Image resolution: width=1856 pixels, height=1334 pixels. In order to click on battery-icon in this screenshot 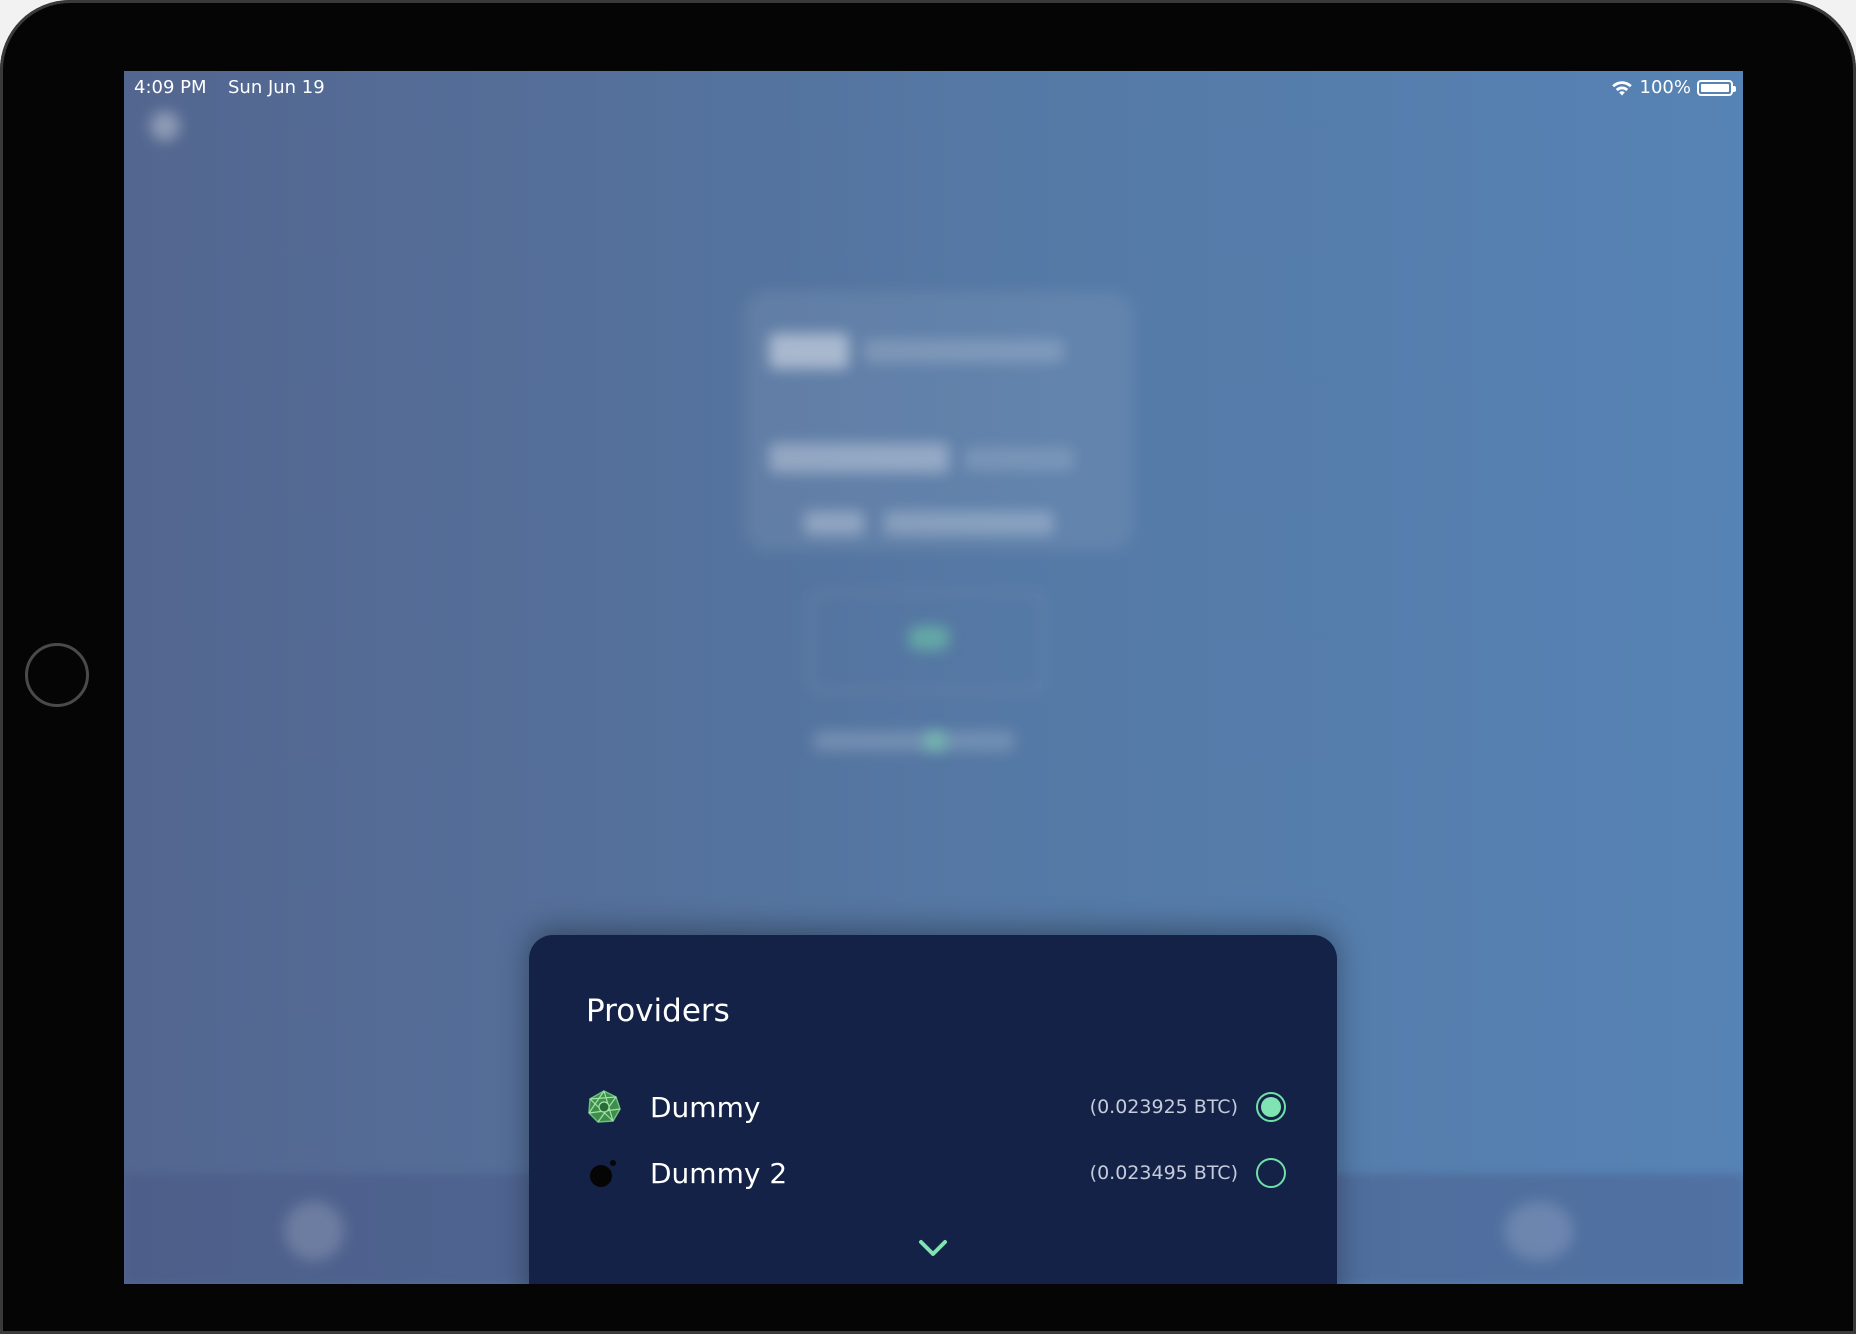, I will do `click(1716, 87)`.